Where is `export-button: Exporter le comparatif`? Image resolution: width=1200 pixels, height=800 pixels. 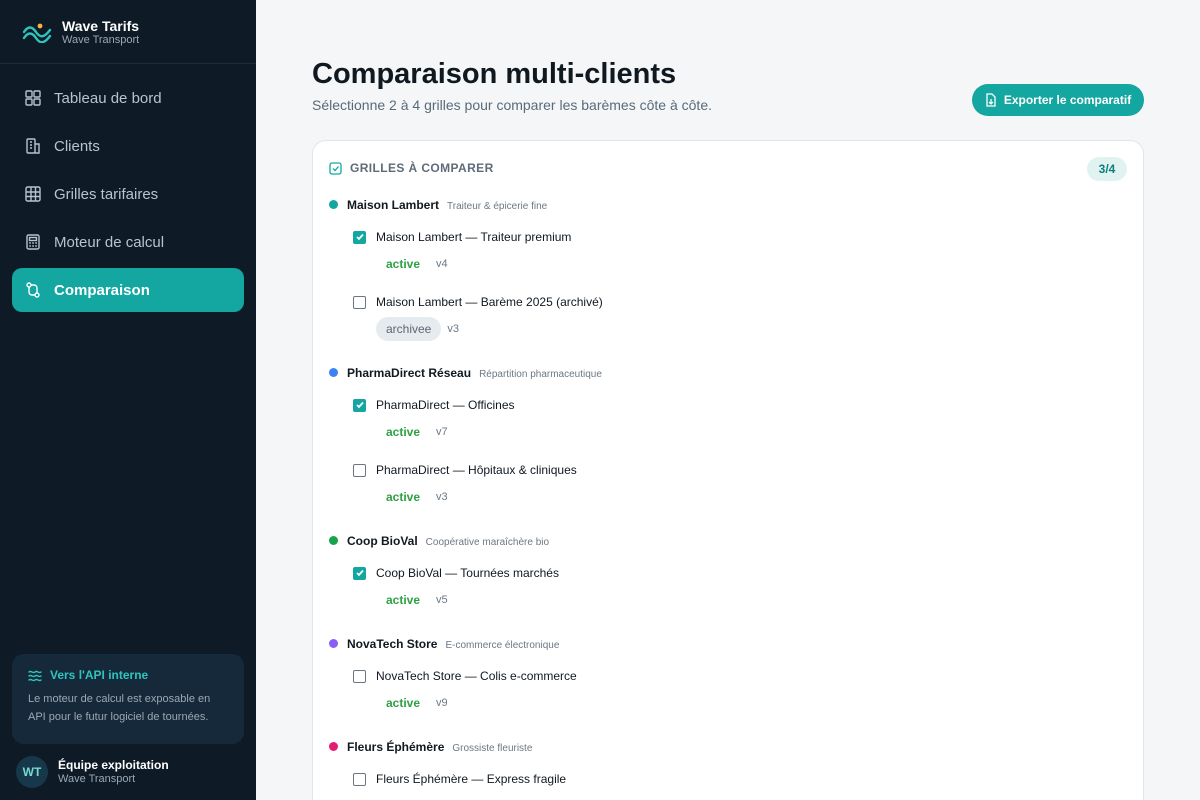
export-button: Exporter le comparatif is located at coordinates (1058, 100).